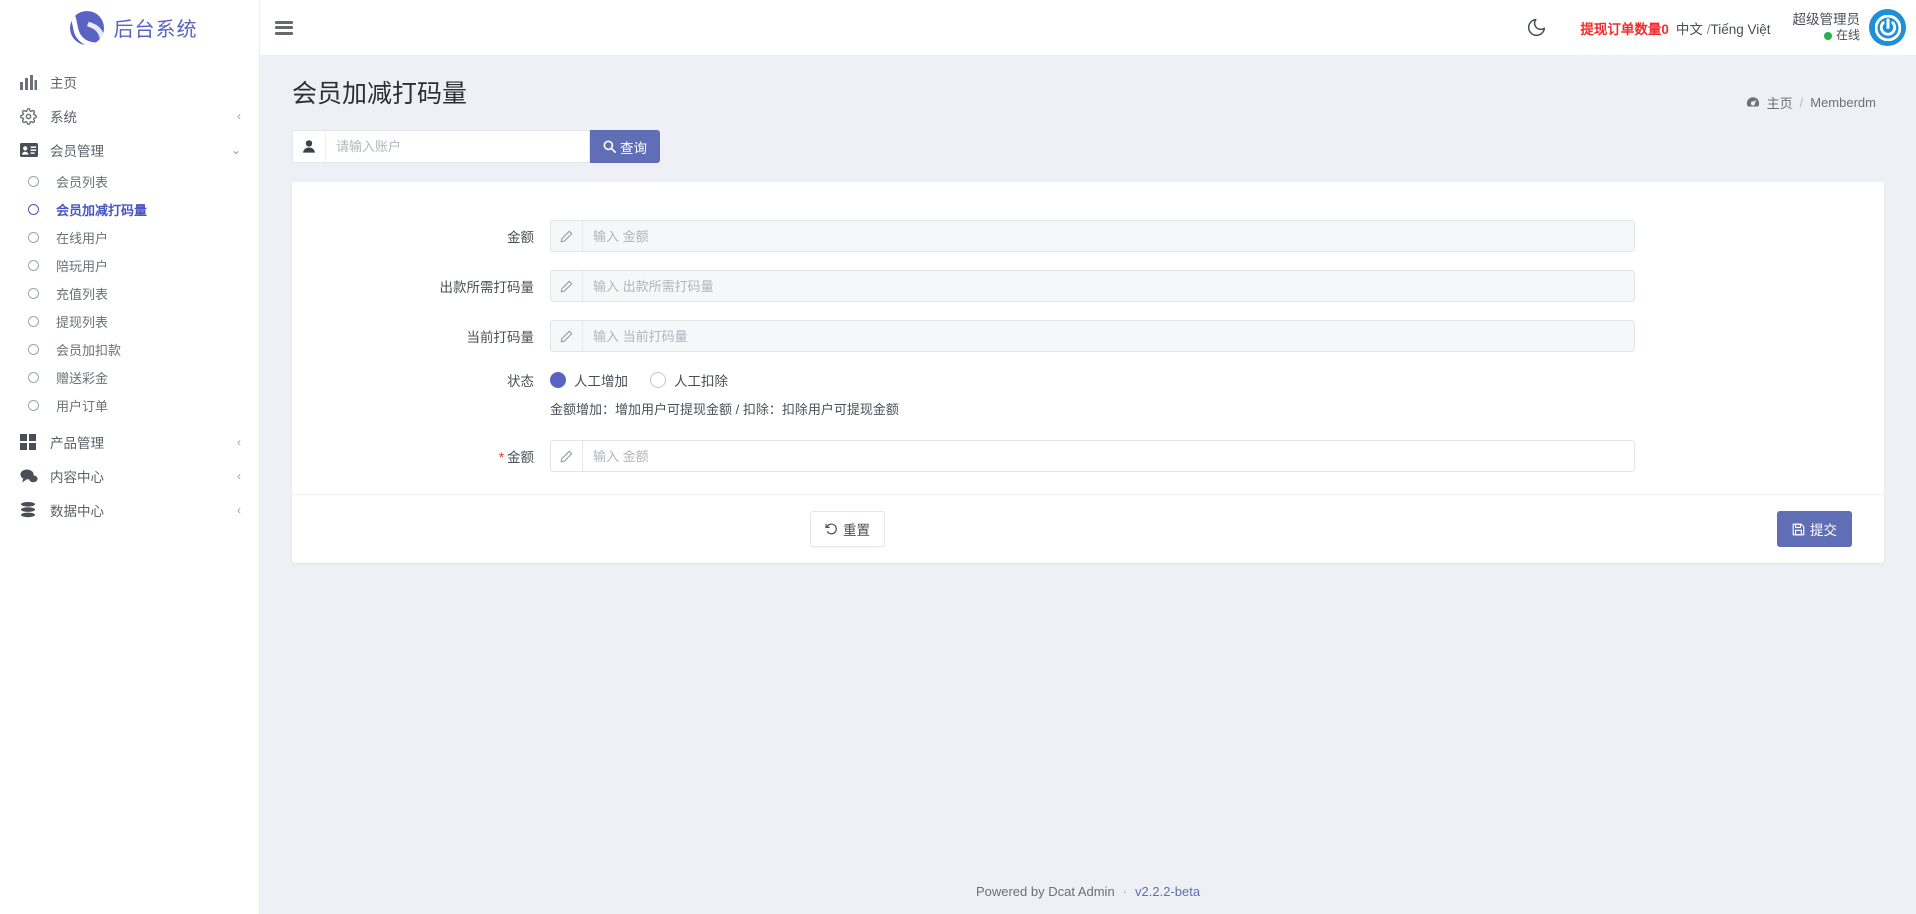  What do you see at coordinates (129, 321) in the screenshot?
I see `sidebar-item-withdraw-list: 提现列表` at bounding box center [129, 321].